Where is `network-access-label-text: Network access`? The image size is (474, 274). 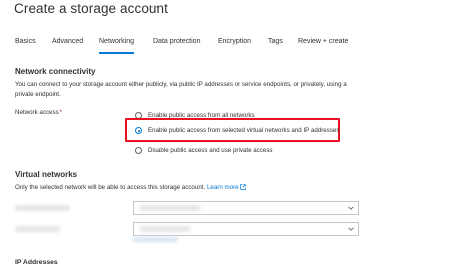
network-access-label-text: Network access is located at coordinates (37, 112).